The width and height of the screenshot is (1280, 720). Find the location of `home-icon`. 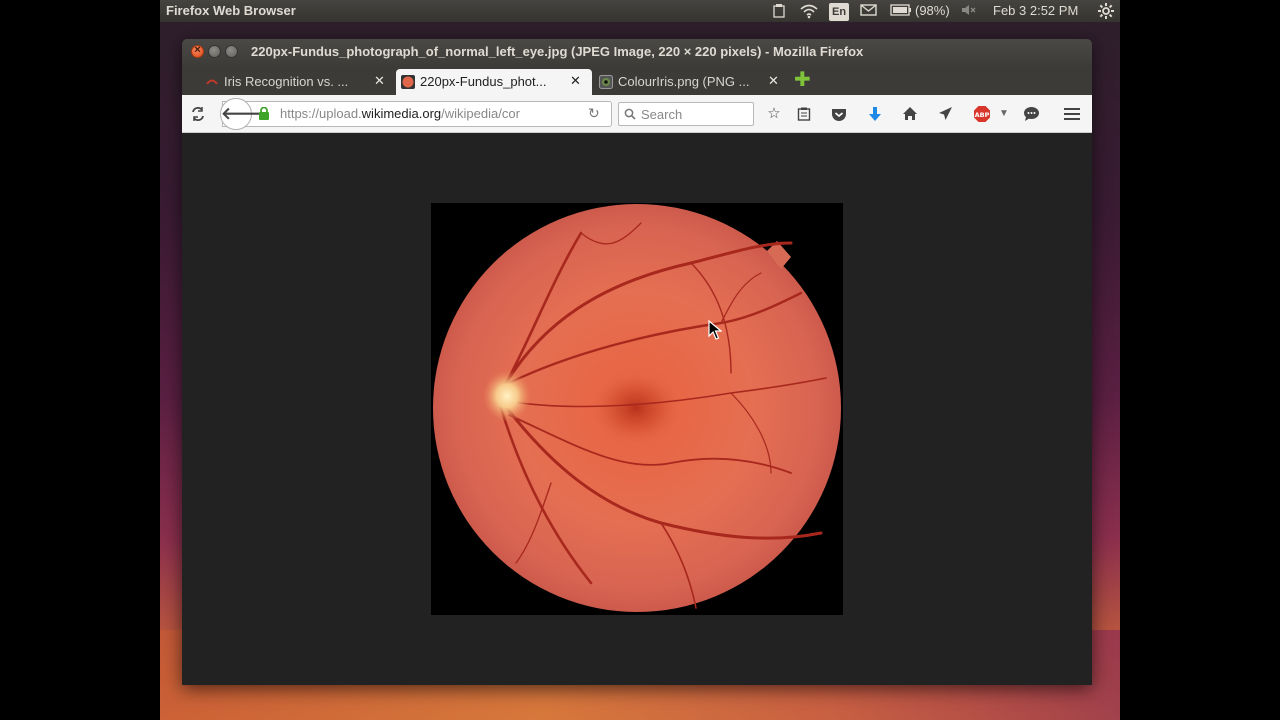

home-icon is located at coordinates (910, 114).